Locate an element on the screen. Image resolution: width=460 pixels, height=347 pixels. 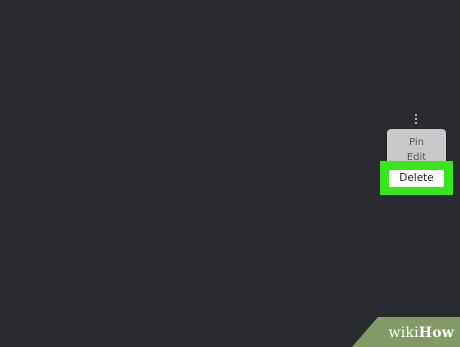
menu-item-pin: Pin is located at coordinates (416, 142).